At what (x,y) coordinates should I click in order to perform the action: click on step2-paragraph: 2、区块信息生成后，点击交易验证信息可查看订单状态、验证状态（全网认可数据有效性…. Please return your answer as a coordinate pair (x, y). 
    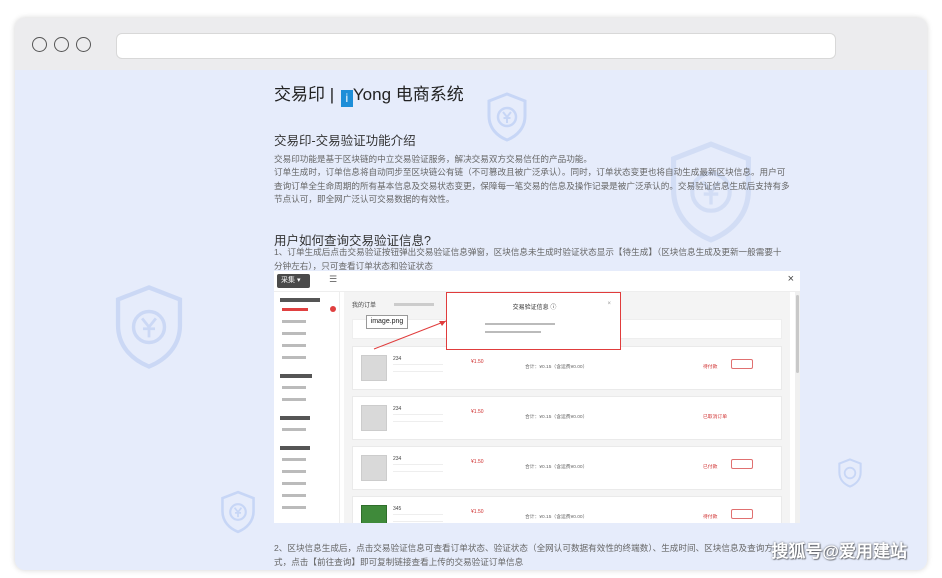
    Looking at the image, I should click on (544, 555).